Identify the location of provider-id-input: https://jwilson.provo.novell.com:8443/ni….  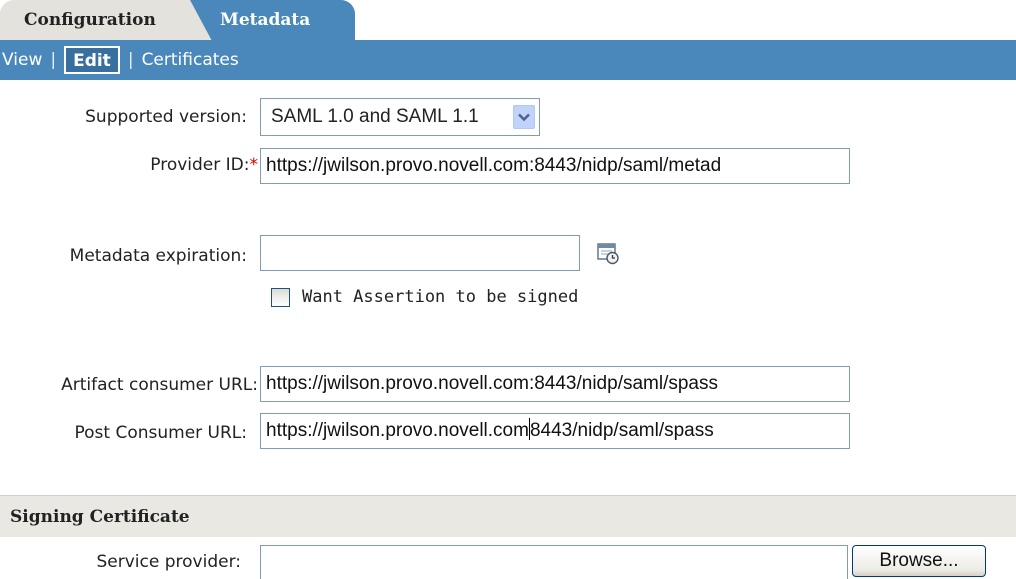
(555, 166).